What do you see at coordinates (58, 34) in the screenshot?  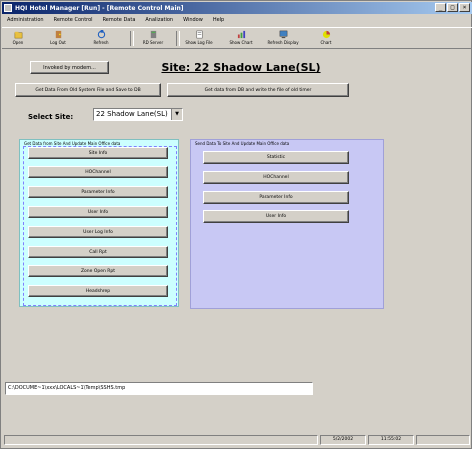 I see `logout-icon` at bounding box center [58, 34].